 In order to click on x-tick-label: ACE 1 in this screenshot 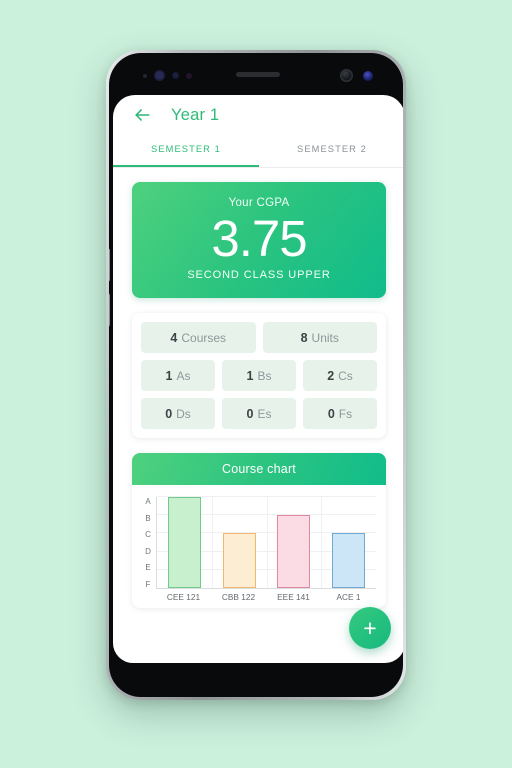, I will do `click(348, 597)`.